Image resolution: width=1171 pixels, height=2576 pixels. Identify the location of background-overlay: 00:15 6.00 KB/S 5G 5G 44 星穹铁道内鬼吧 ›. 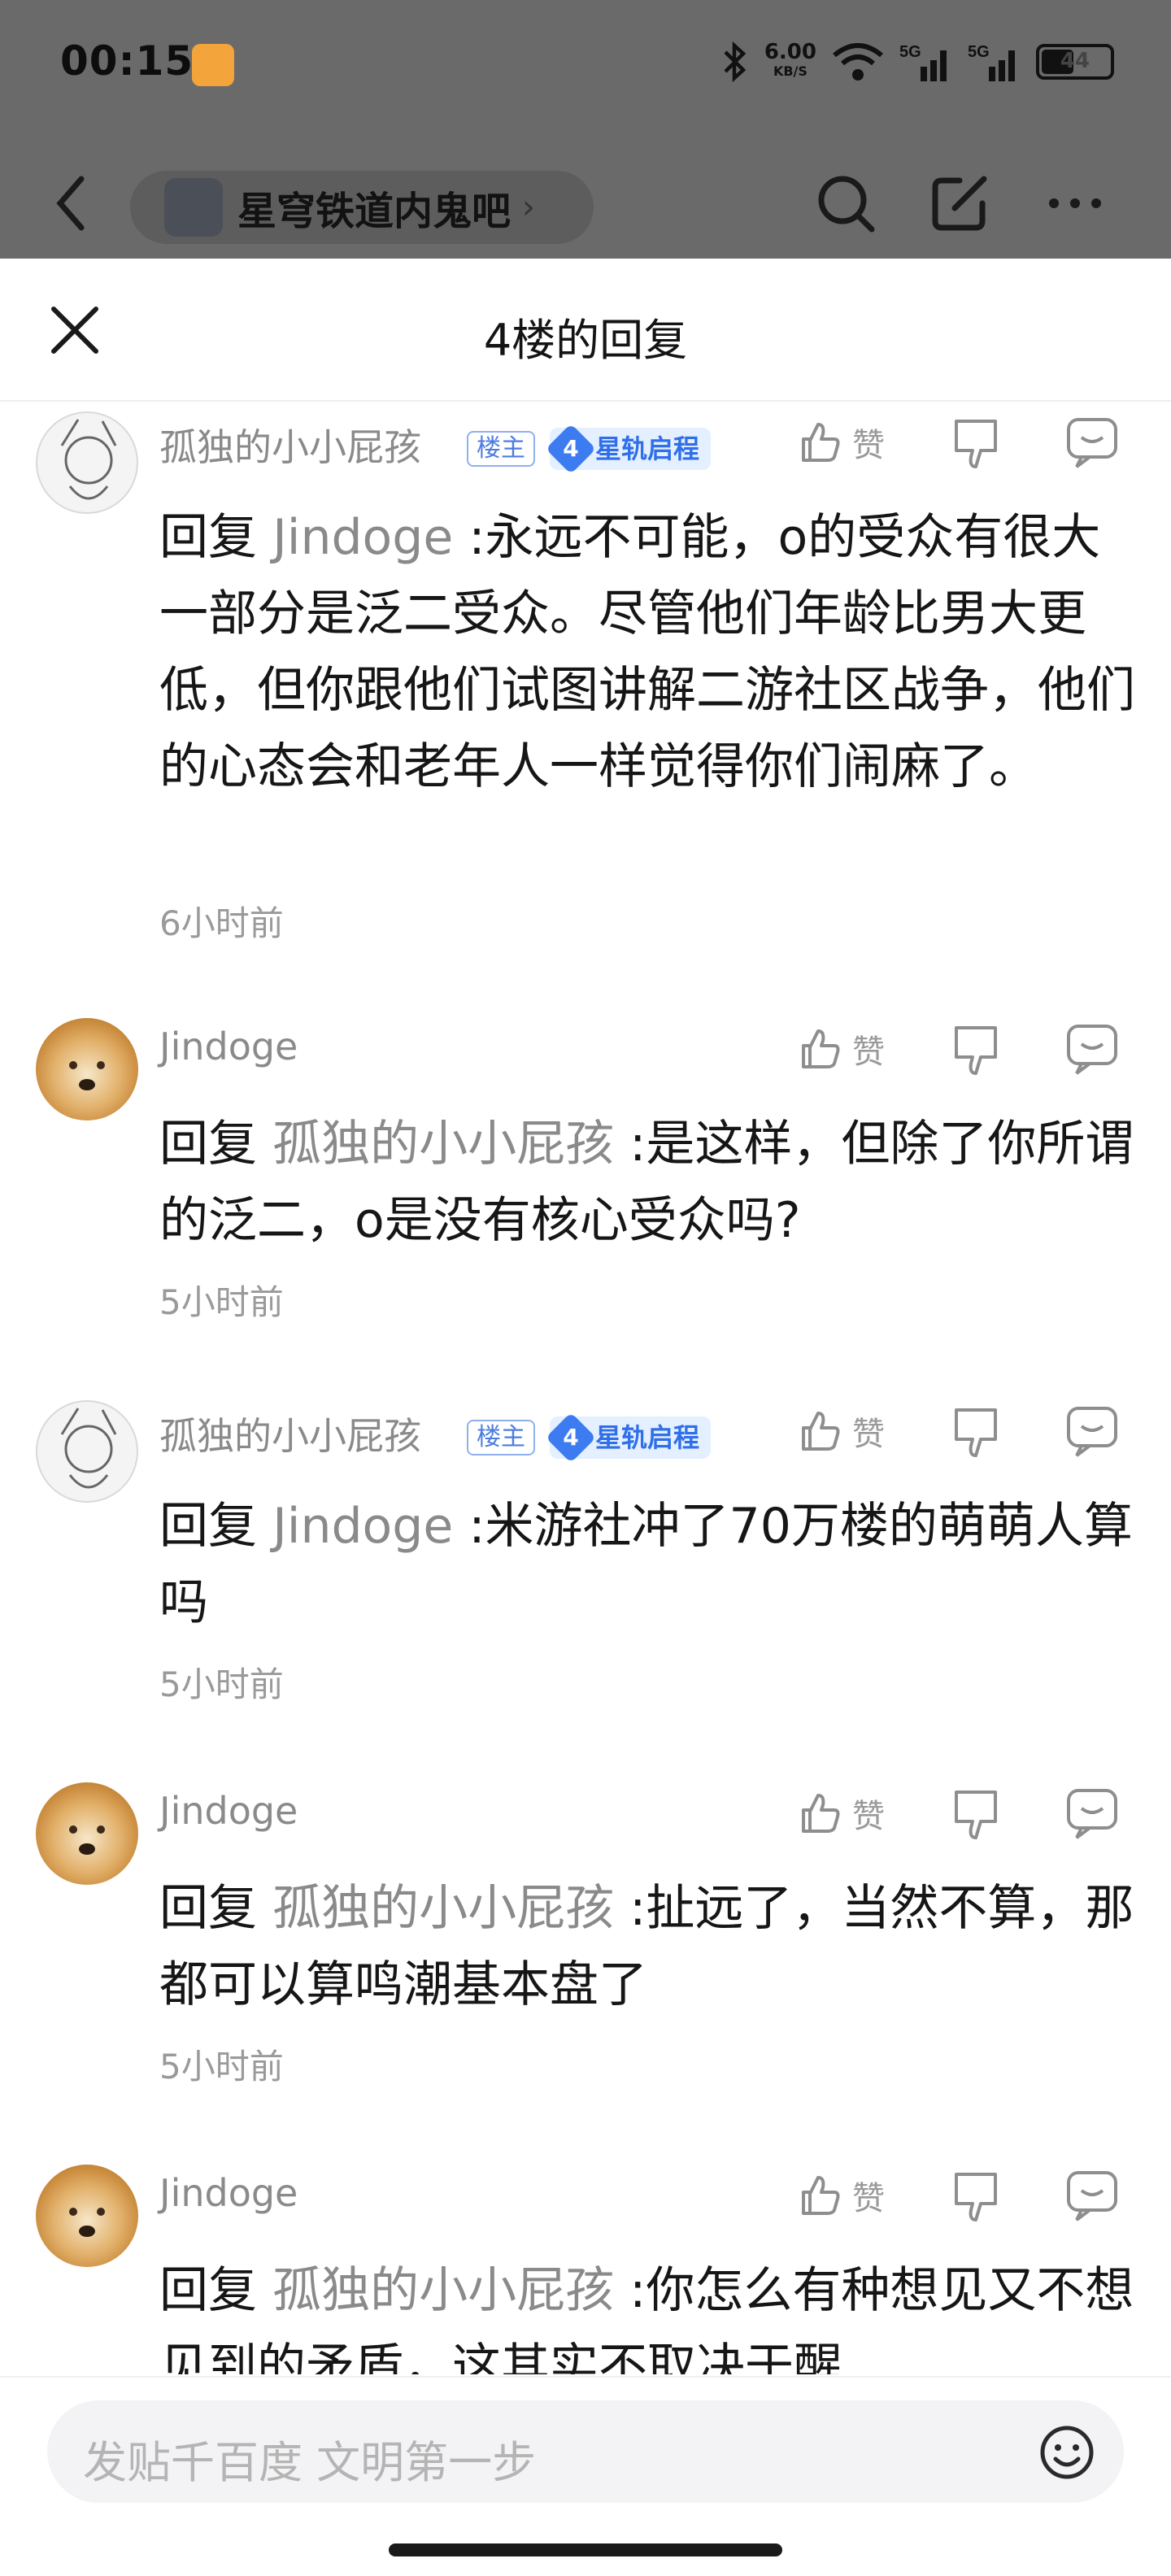
(585, 129).